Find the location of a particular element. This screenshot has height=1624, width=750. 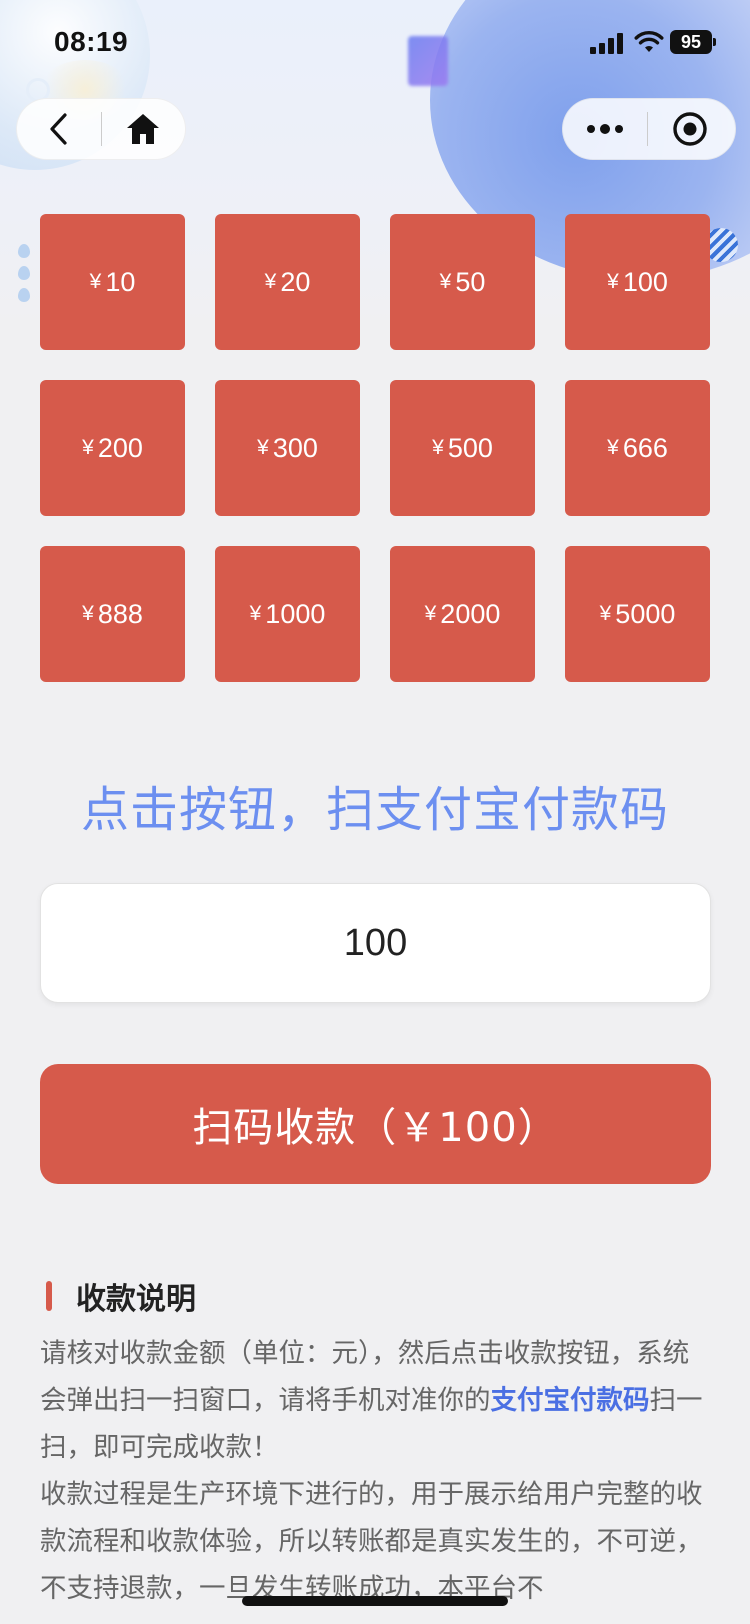

amount-value: 100 is located at coordinates (645, 281).